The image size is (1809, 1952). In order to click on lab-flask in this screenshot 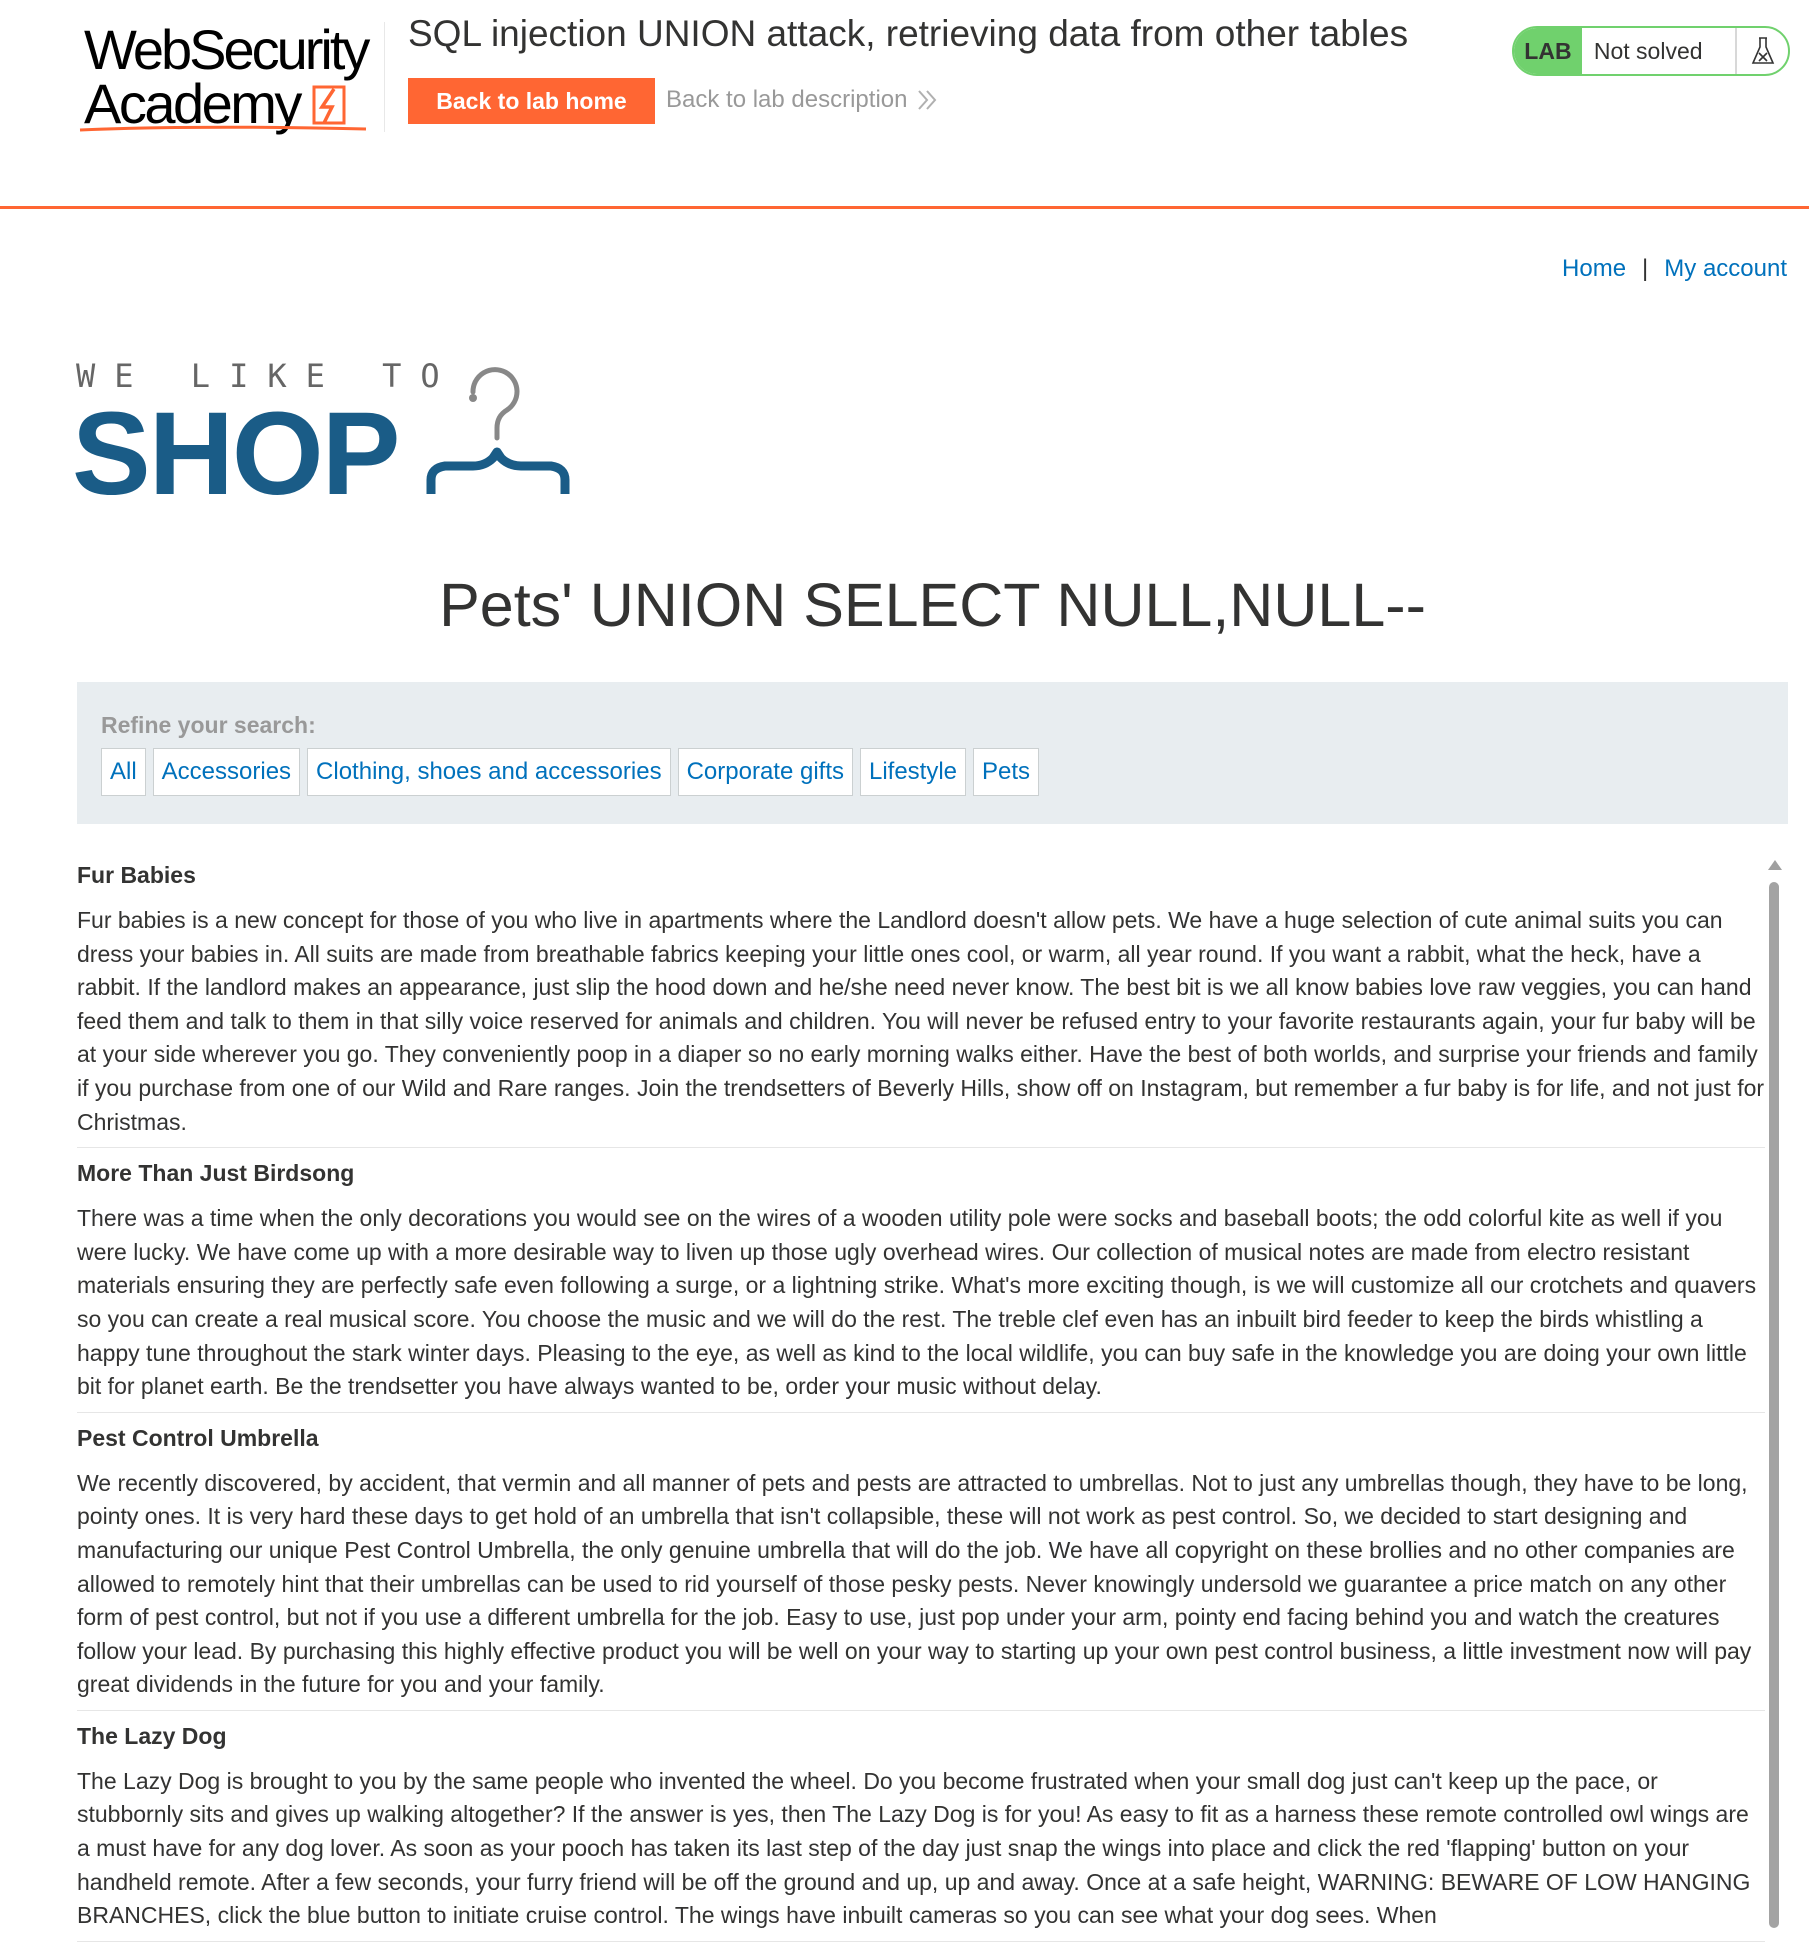, I will do `click(1761, 51)`.